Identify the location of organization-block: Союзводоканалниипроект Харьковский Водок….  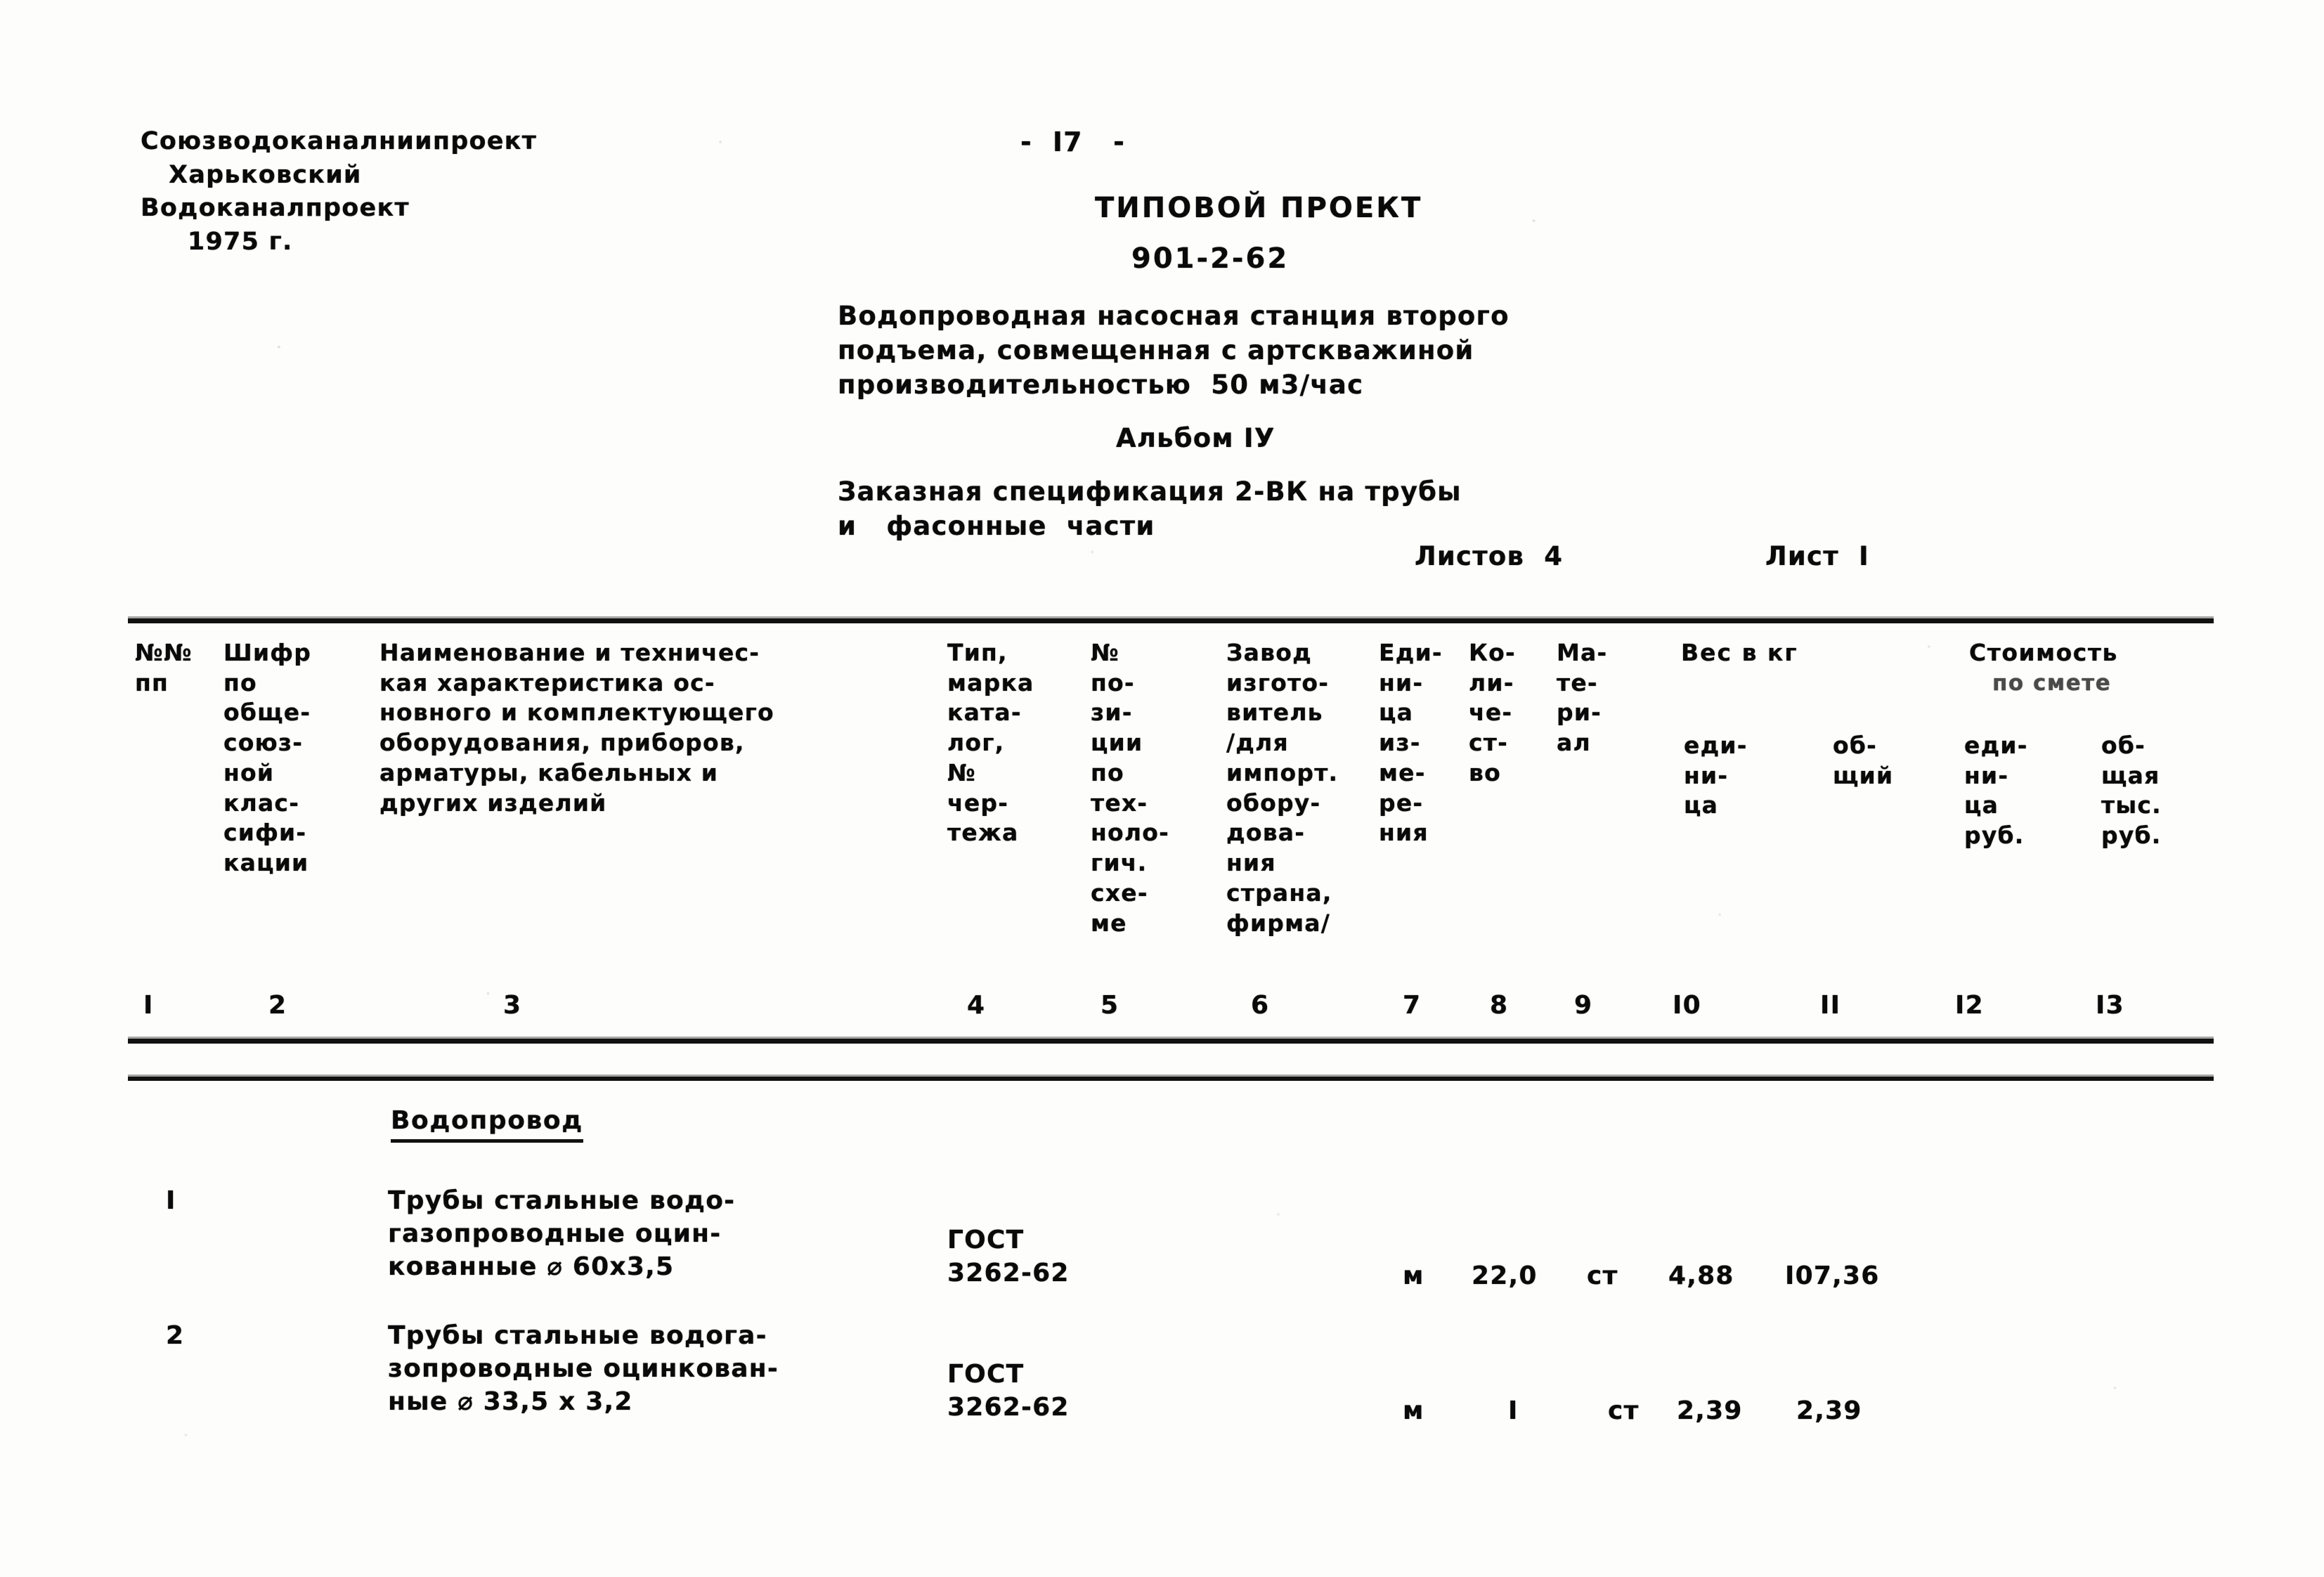
(339, 192).